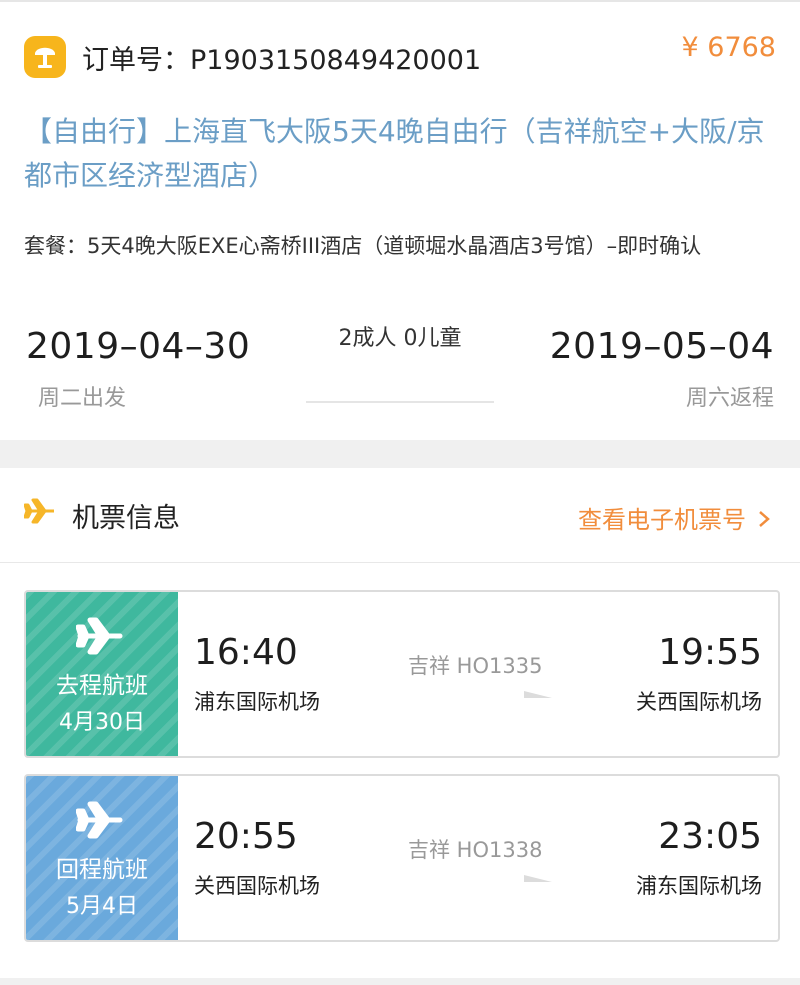 This screenshot has height=985, width=800. Describe the element at coordinates (729, 398) in the screenshot. I see `return-weekday: 周六返程` at that location.